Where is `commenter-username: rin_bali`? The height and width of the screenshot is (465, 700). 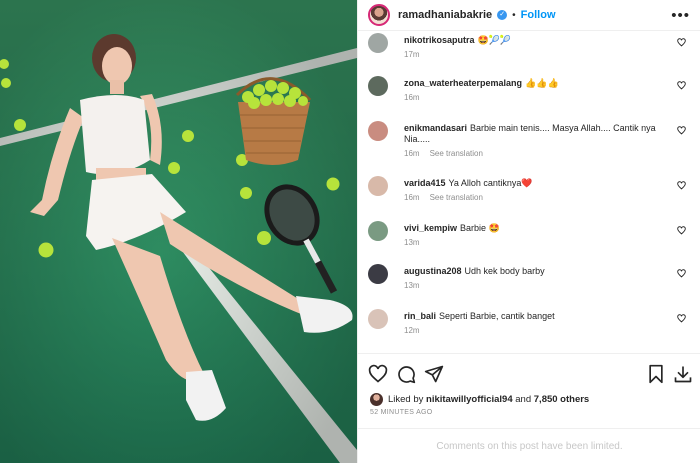
commenter-username: rin_bali is located at coordinates (420, 316).